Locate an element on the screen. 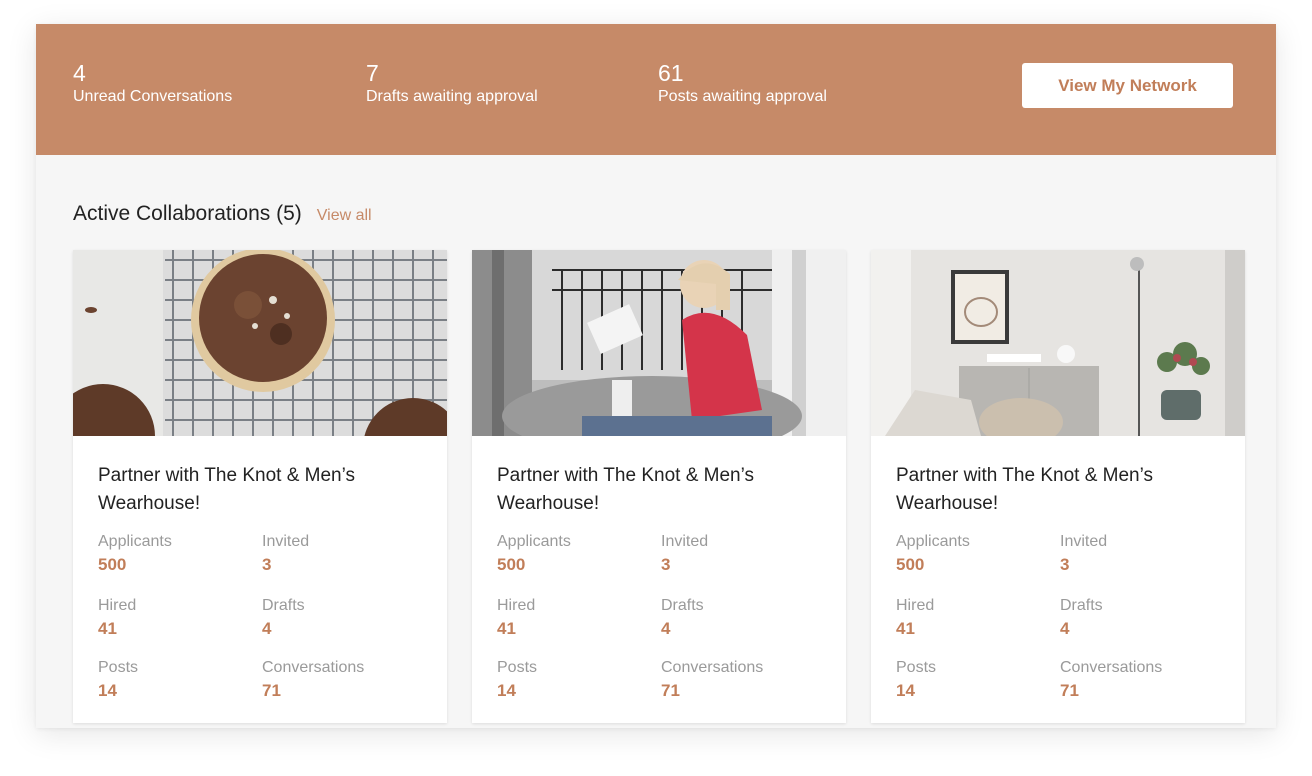 Image resolution: width=1312 pixels, height=776 pixels. section-header: Active Collaborations (5) View all is located at coordinates (222, 214).